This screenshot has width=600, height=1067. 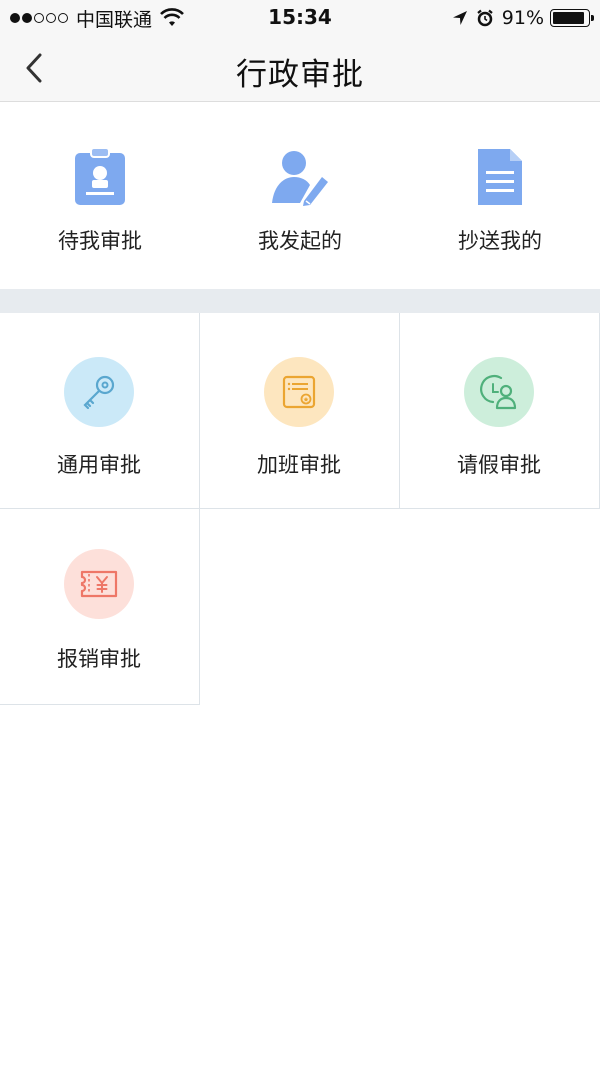 I want to click on approval-label: 报销审批, so click(x=99, y=659).